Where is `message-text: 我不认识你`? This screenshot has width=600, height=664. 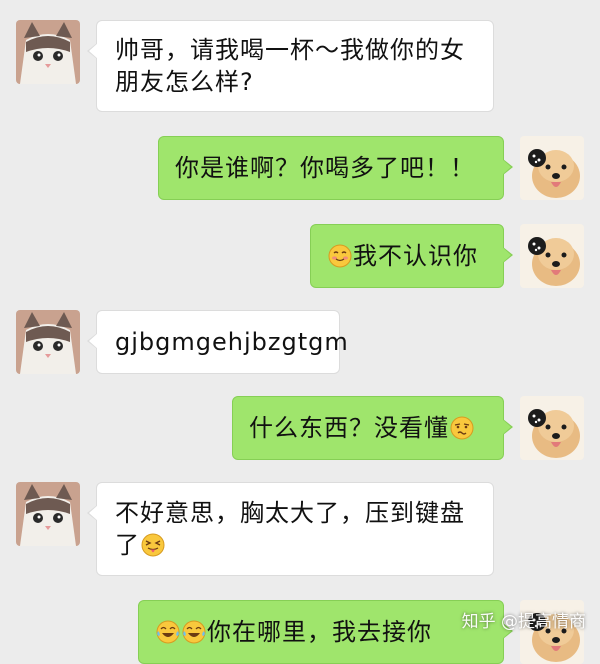 message-text: 我不认识你 is located at coordinates (415, 256).